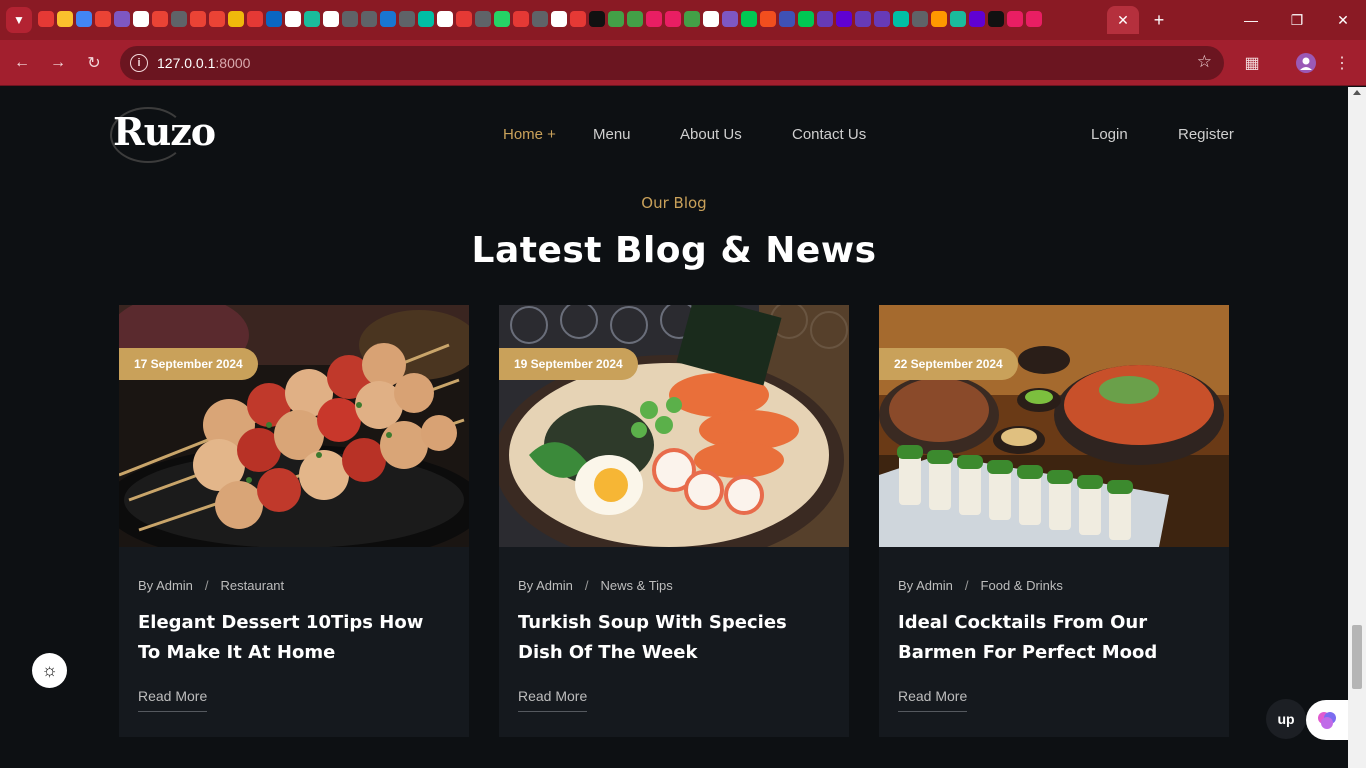  Describe the element at coordinates (94, 63) in the screenshot. I see `reload-button: ↻` at that location.